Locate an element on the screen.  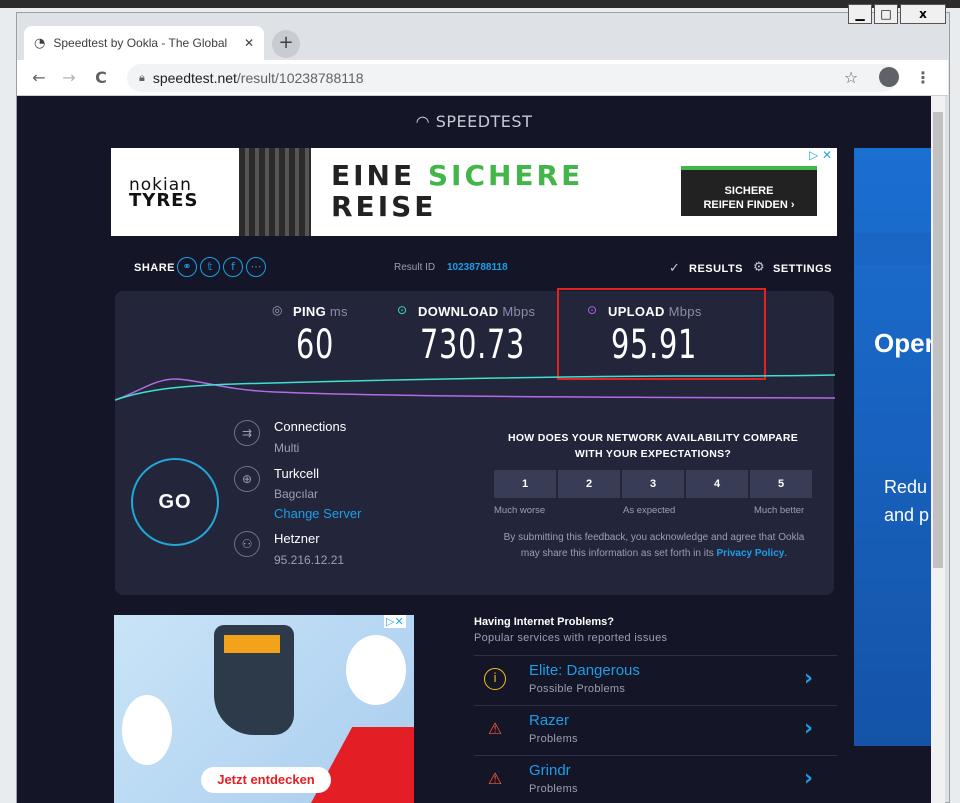
results-icon: ✓ is located at coordinates (674, 268).